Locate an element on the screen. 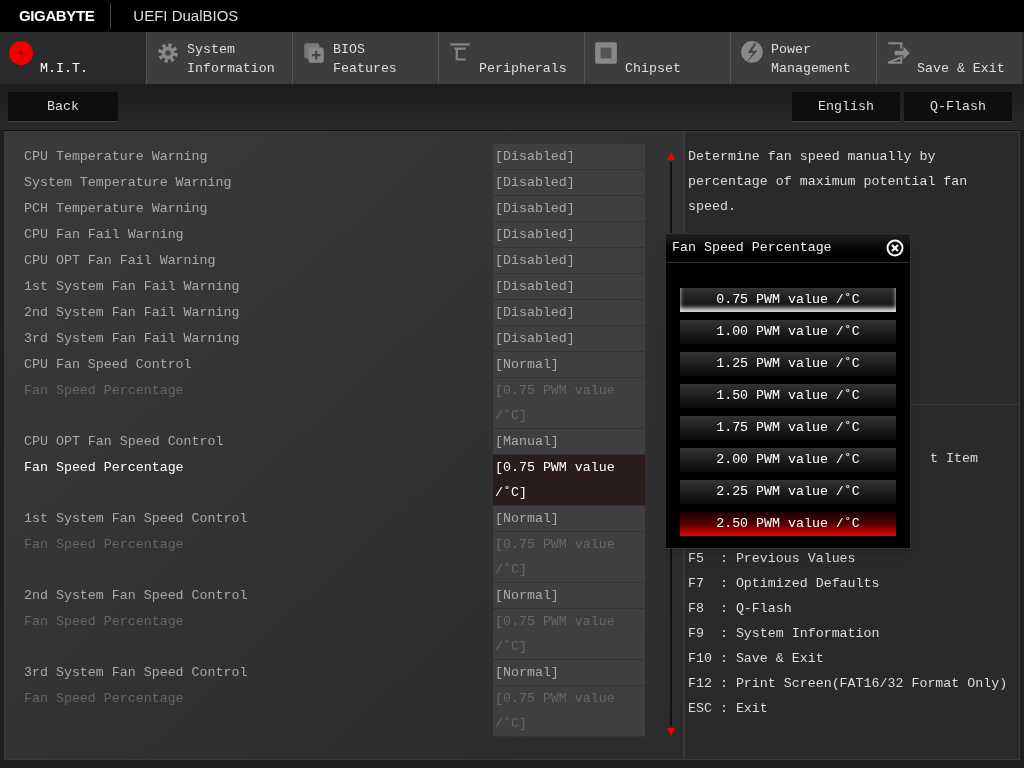 This screenshot has width=1024, height=768. option-item: 2.00 PWM value /˚C is located at coordinates (788, 460).